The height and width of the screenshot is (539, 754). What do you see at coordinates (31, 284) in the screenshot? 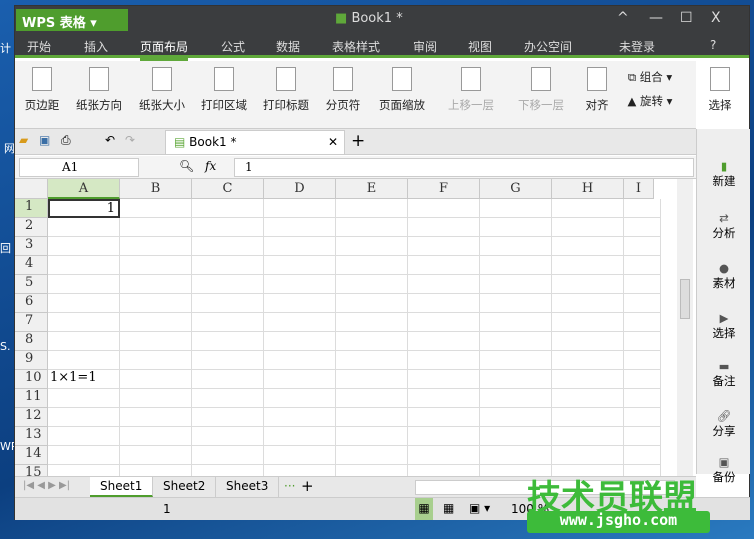
I see `row-header: 5` at bounding box center [31, 284].